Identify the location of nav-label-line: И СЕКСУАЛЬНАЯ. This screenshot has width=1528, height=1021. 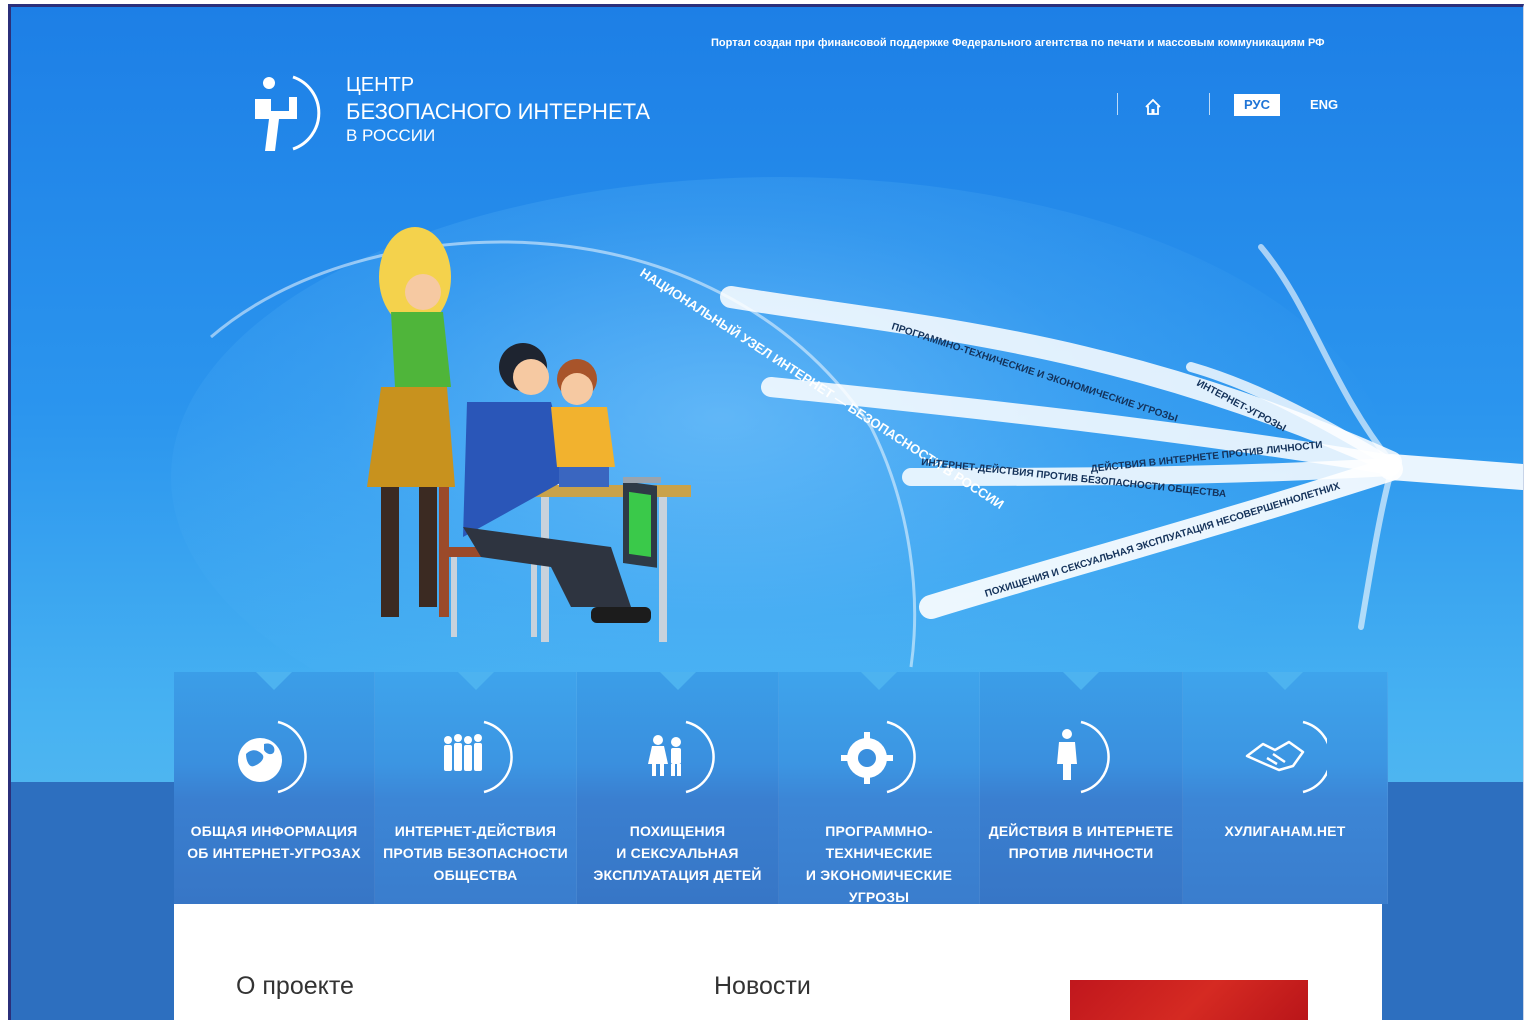
(677, 853).